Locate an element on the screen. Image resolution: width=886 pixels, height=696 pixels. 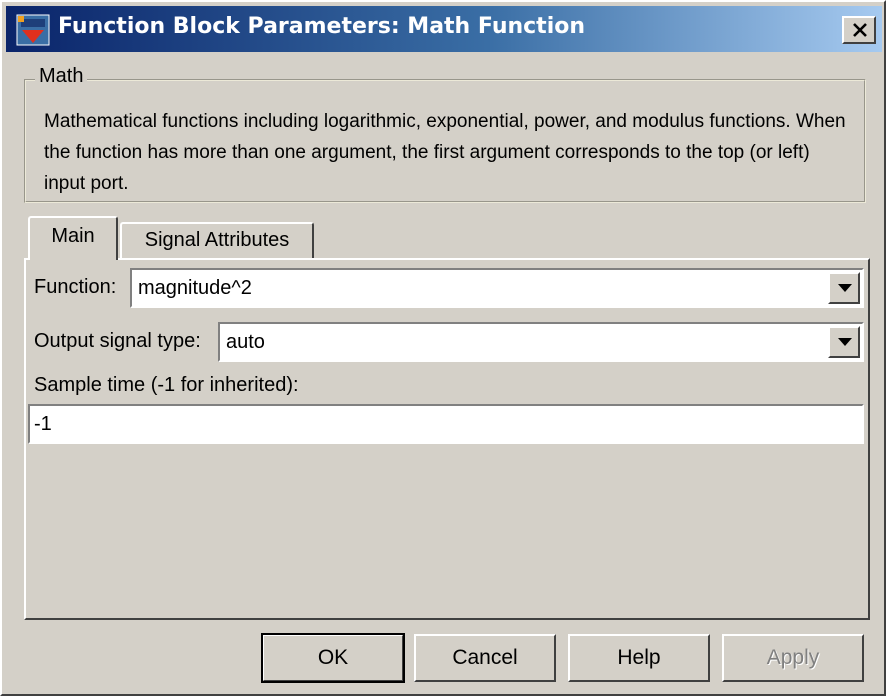
function-dropdown-button is located at coordinates (844, 288).